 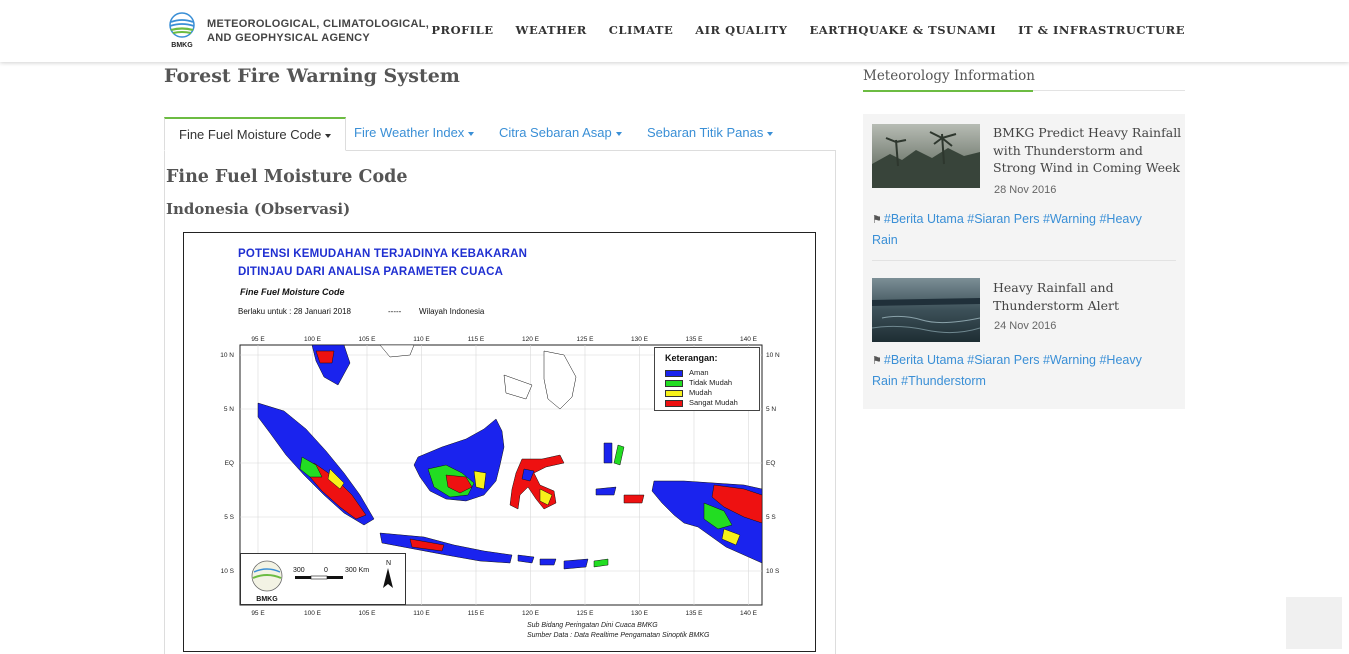 I want to click on news-tags-line2: Rain #Thunderstorm, so click(x=1007, y=381).